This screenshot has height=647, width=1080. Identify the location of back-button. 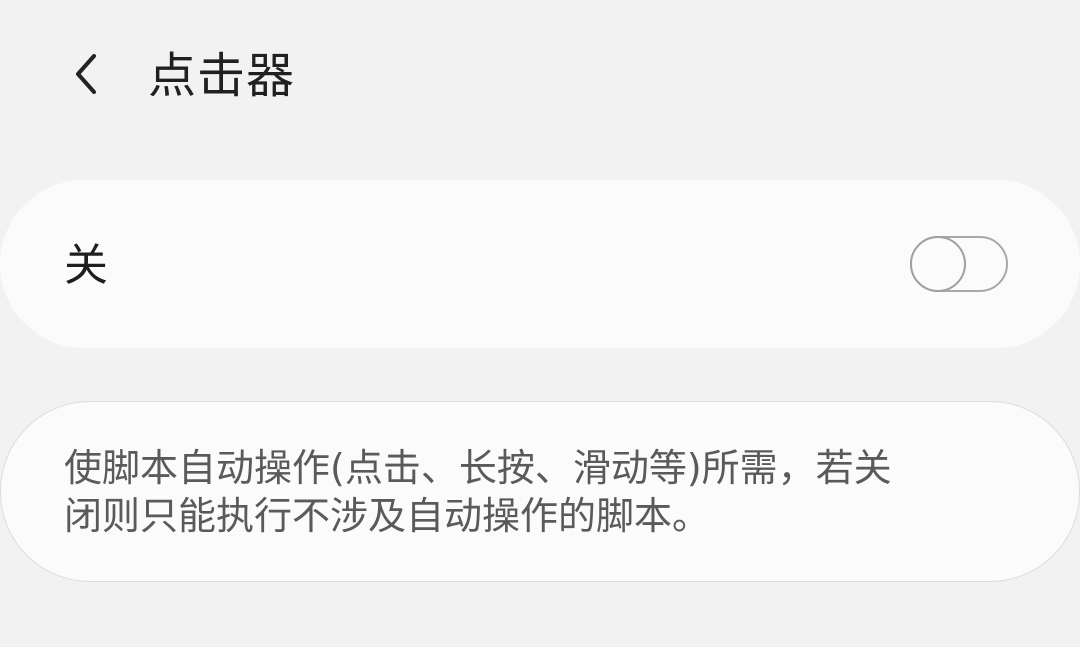
(86, 74).